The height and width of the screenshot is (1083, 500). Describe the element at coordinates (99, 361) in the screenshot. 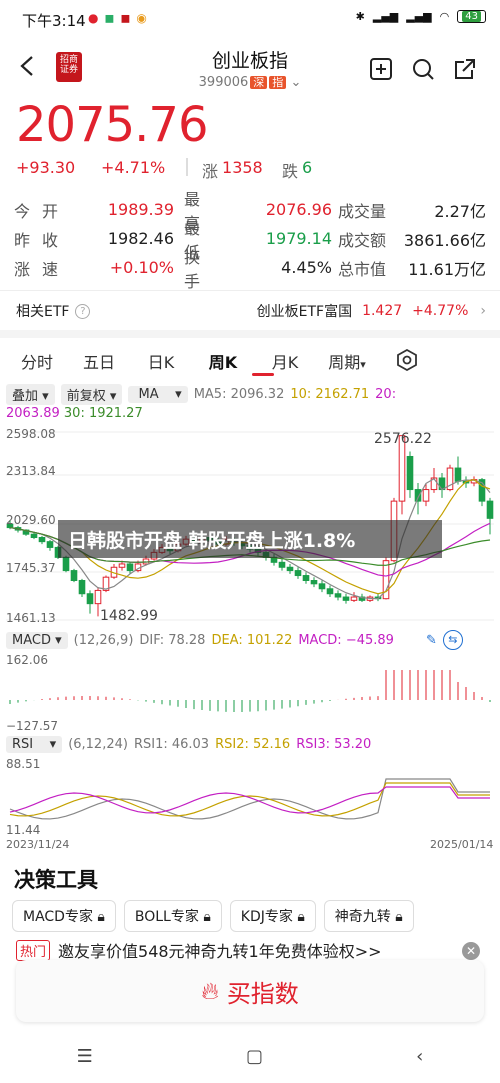

I see `tab-five-day: 五日` at that location.